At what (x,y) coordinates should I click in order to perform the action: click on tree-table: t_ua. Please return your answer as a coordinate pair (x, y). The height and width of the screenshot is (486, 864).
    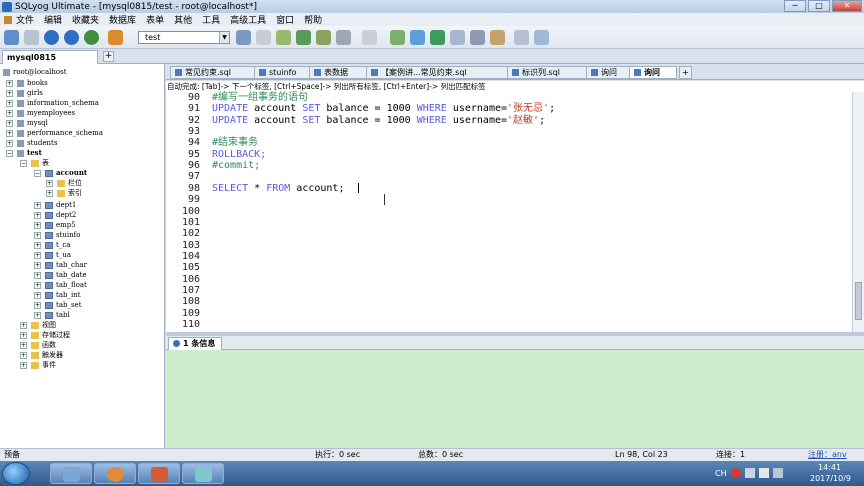
    Looking at the image, I should click on (58, 255).